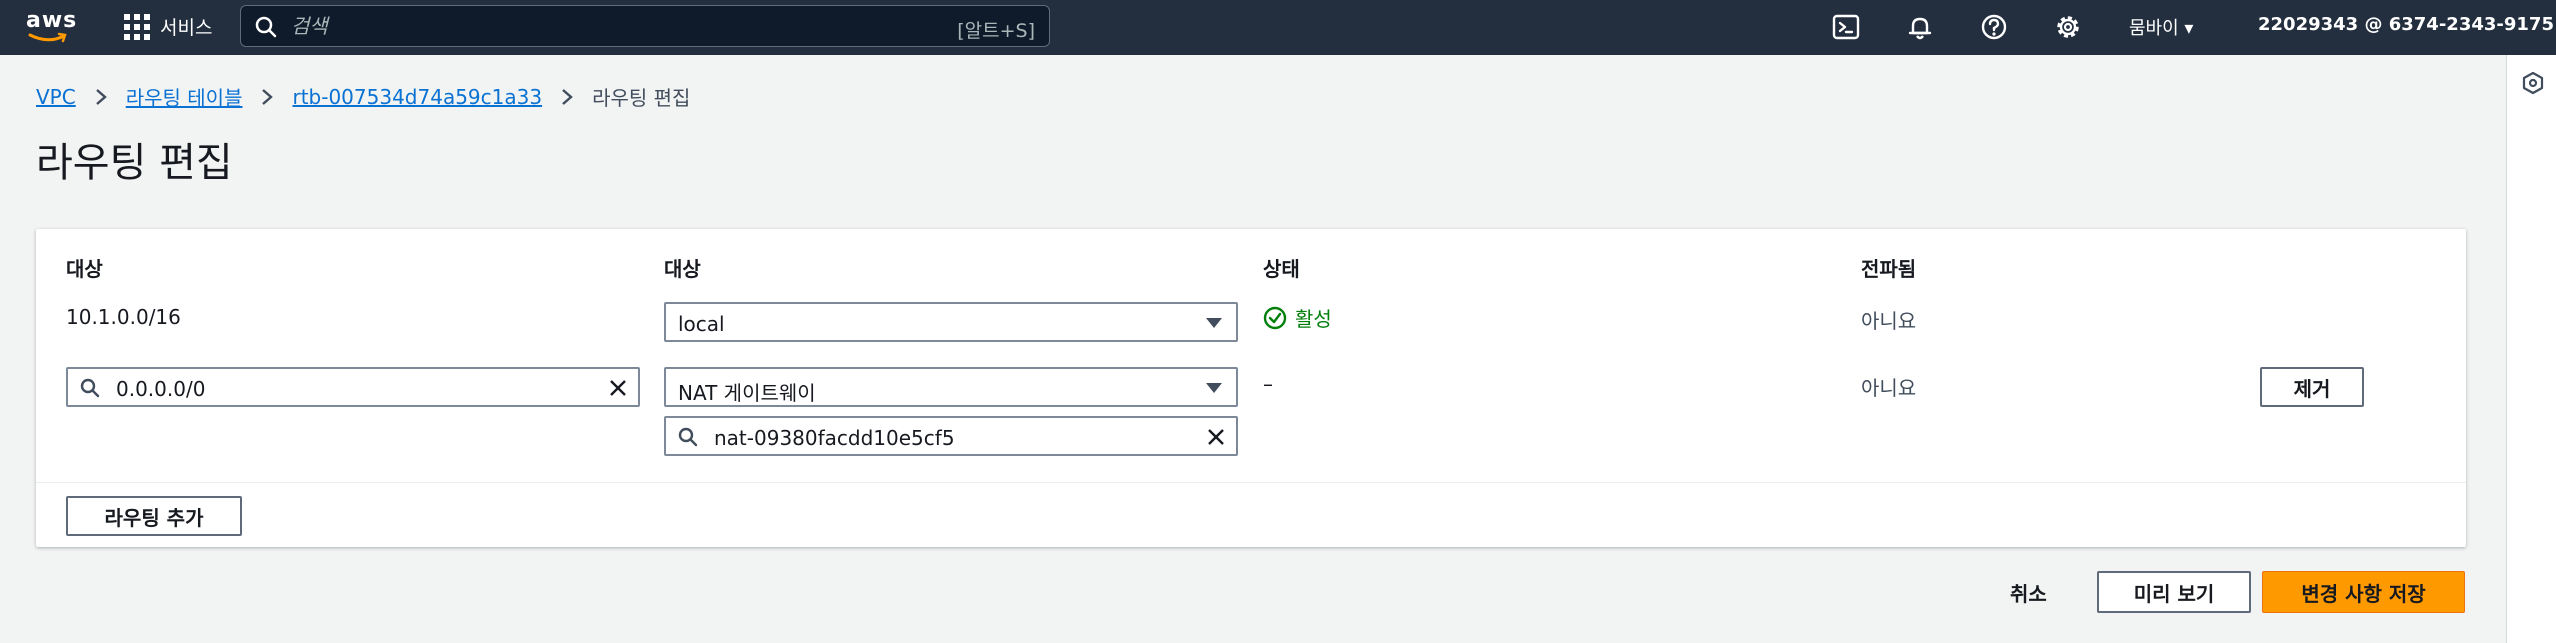  Describe the element at coordinates (1889, 388) in the screenshot. I see `route-2-propagated: 아니요` at that location.